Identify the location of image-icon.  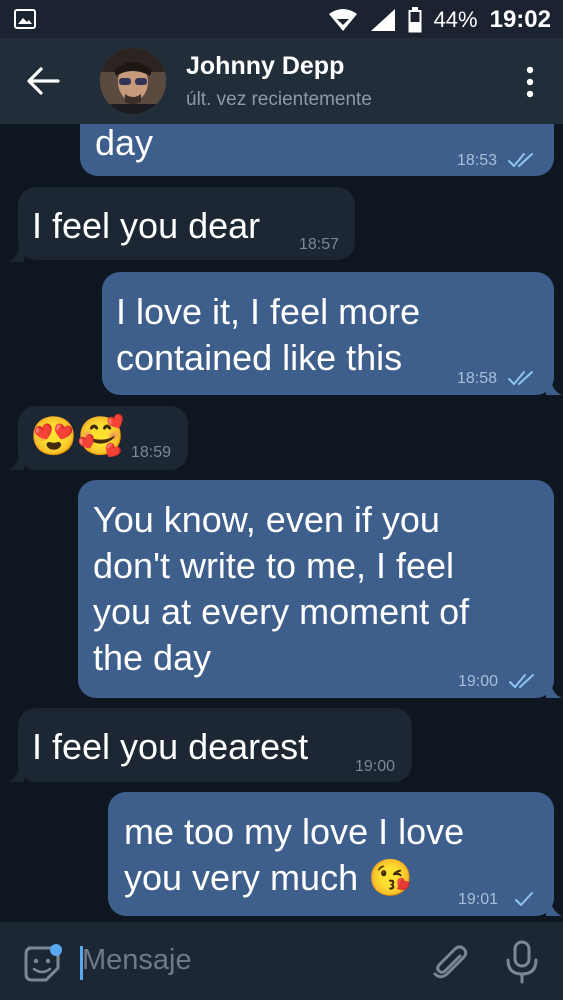
(25, 19).